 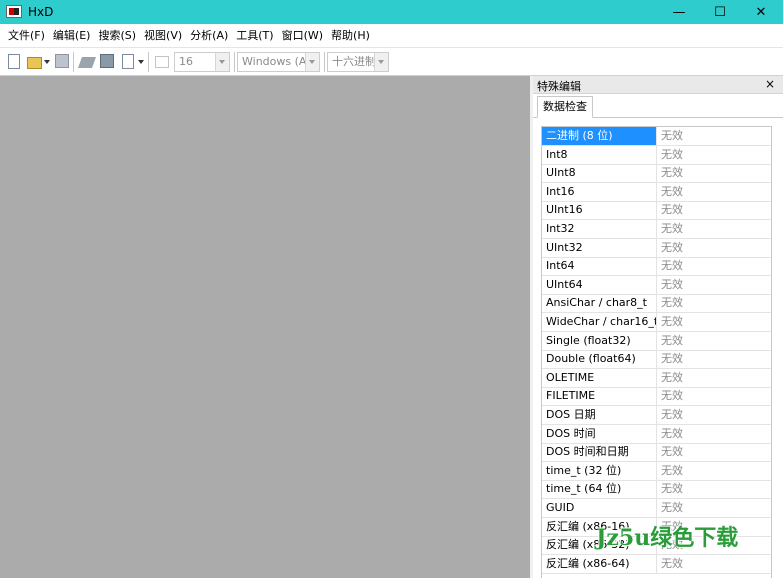 What do you see at coordinates (34, 63) in the screenshot?
I see `open-folder-icon` at bounding box center [34, 63].